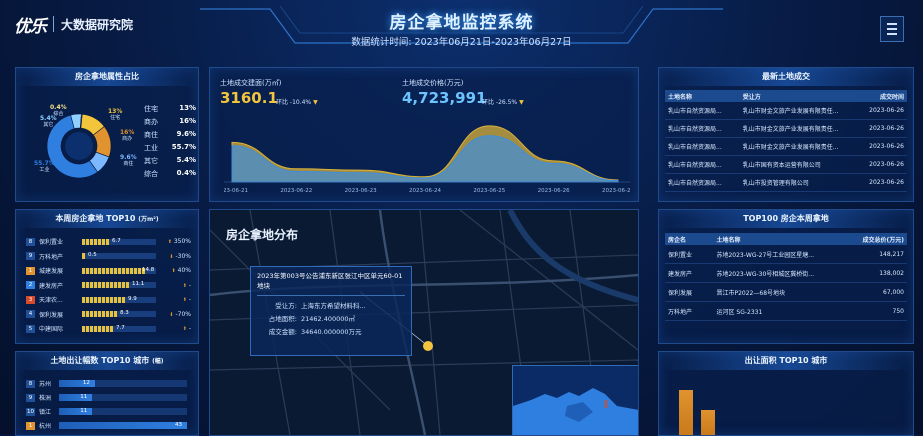 The width and height of the screenshot is (923, 436). Describe the element at coordinates (158, 361) in the screenshot. I see `city-unit: (幅)` at that location.